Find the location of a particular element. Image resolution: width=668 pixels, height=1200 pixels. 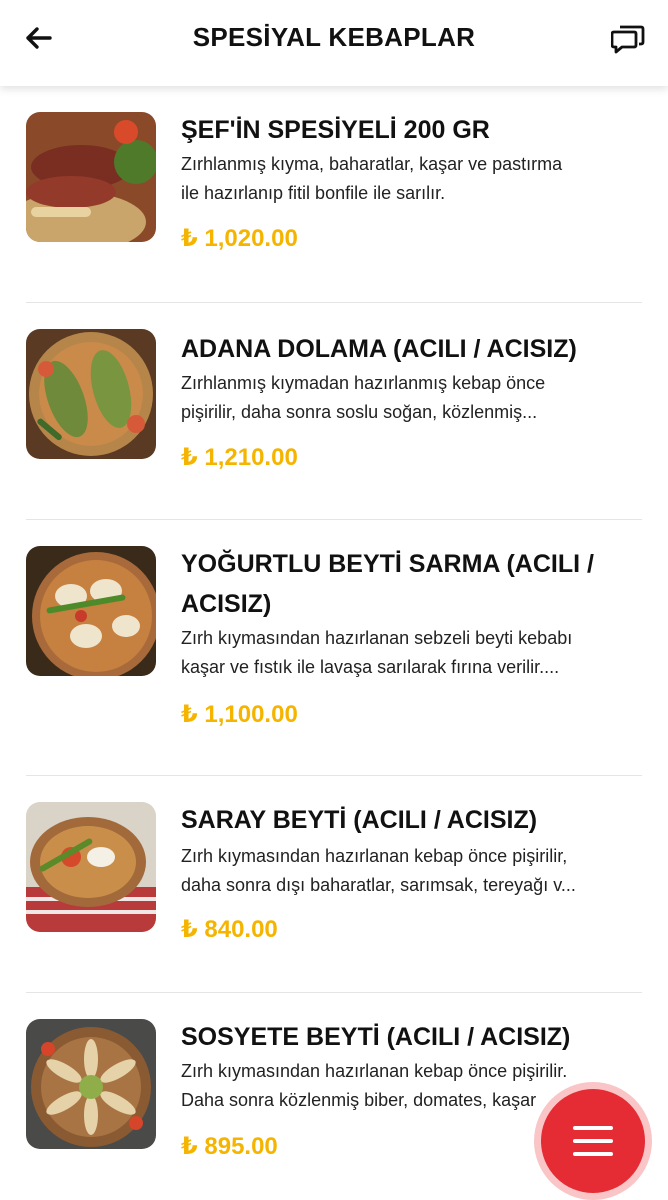

menu-icon is located at coordinates (593, 1141).